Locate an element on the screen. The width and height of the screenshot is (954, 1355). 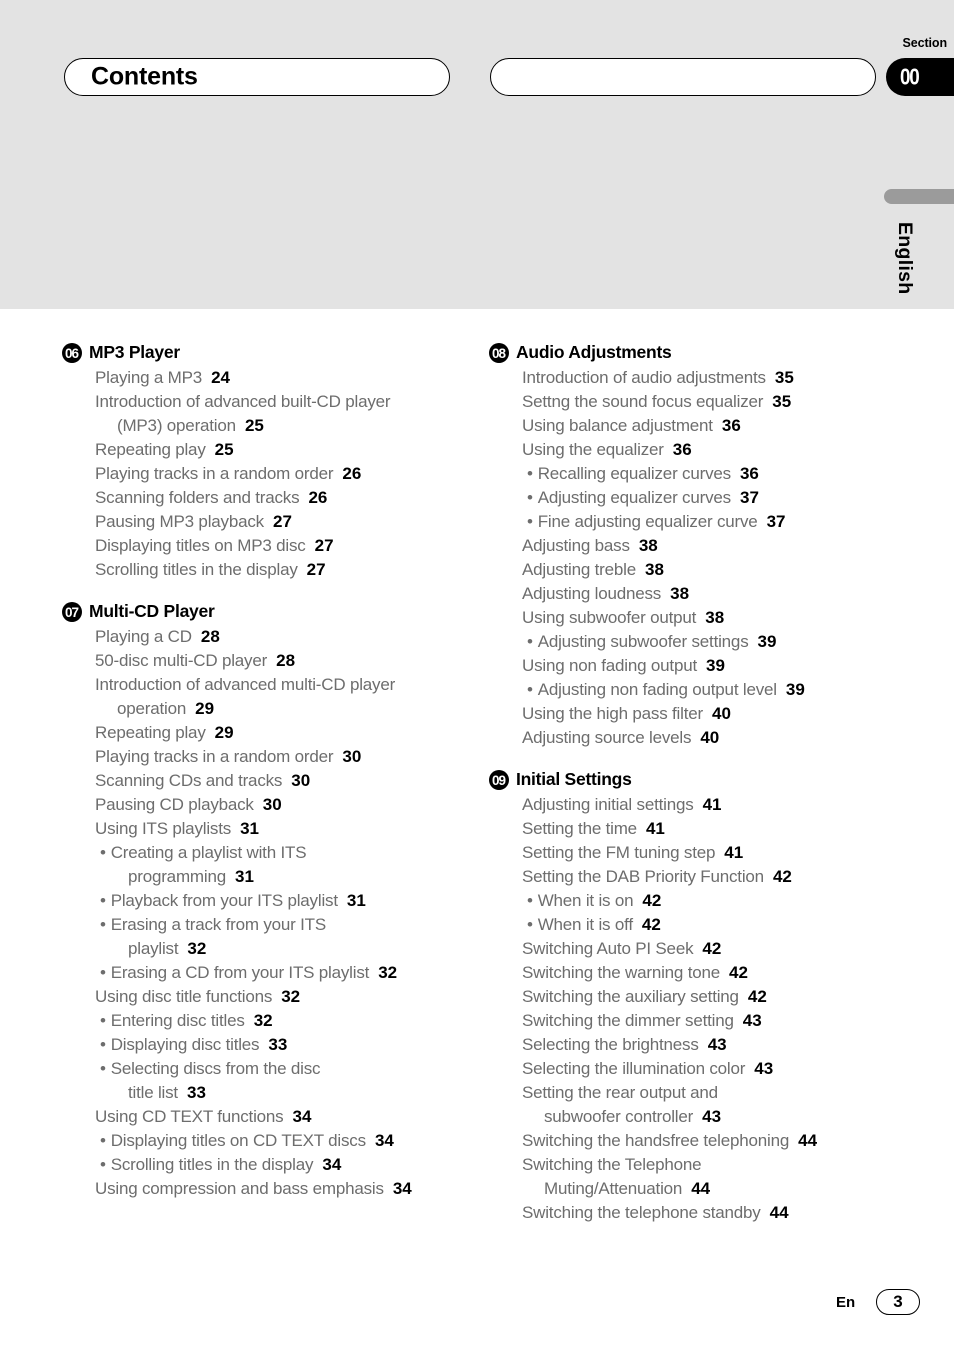
section-badge-icon: 06 is located at coordinates (72, 353).